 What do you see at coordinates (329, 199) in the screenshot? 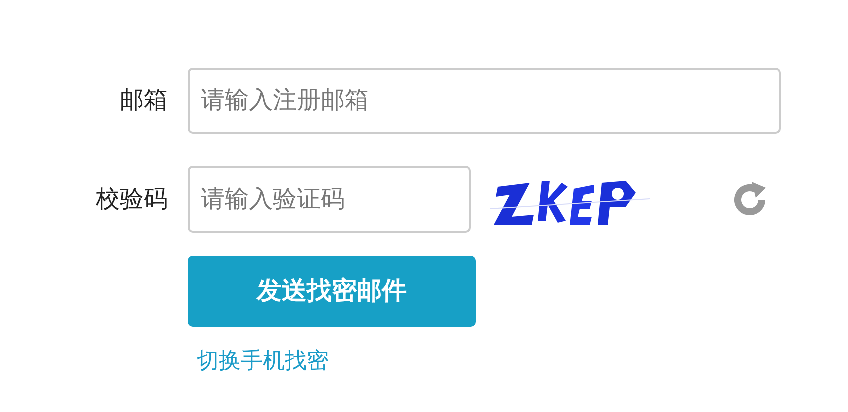
I see `captcha-field: 请输入验证码` at bounding box center [329, 199].